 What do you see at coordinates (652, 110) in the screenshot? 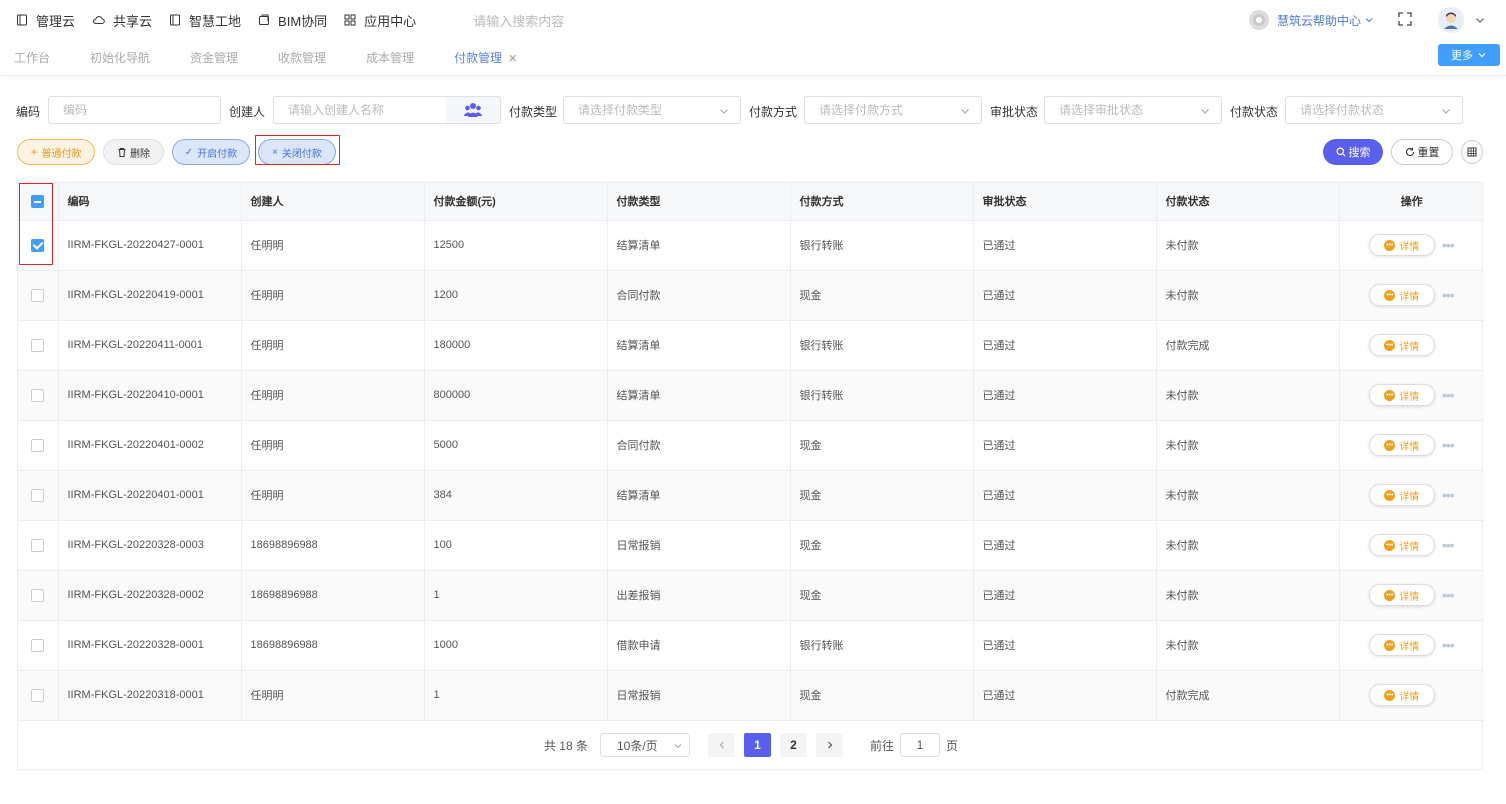
I see `pay-type-select: 请选择付款类型` at bounding box center [652, 110].